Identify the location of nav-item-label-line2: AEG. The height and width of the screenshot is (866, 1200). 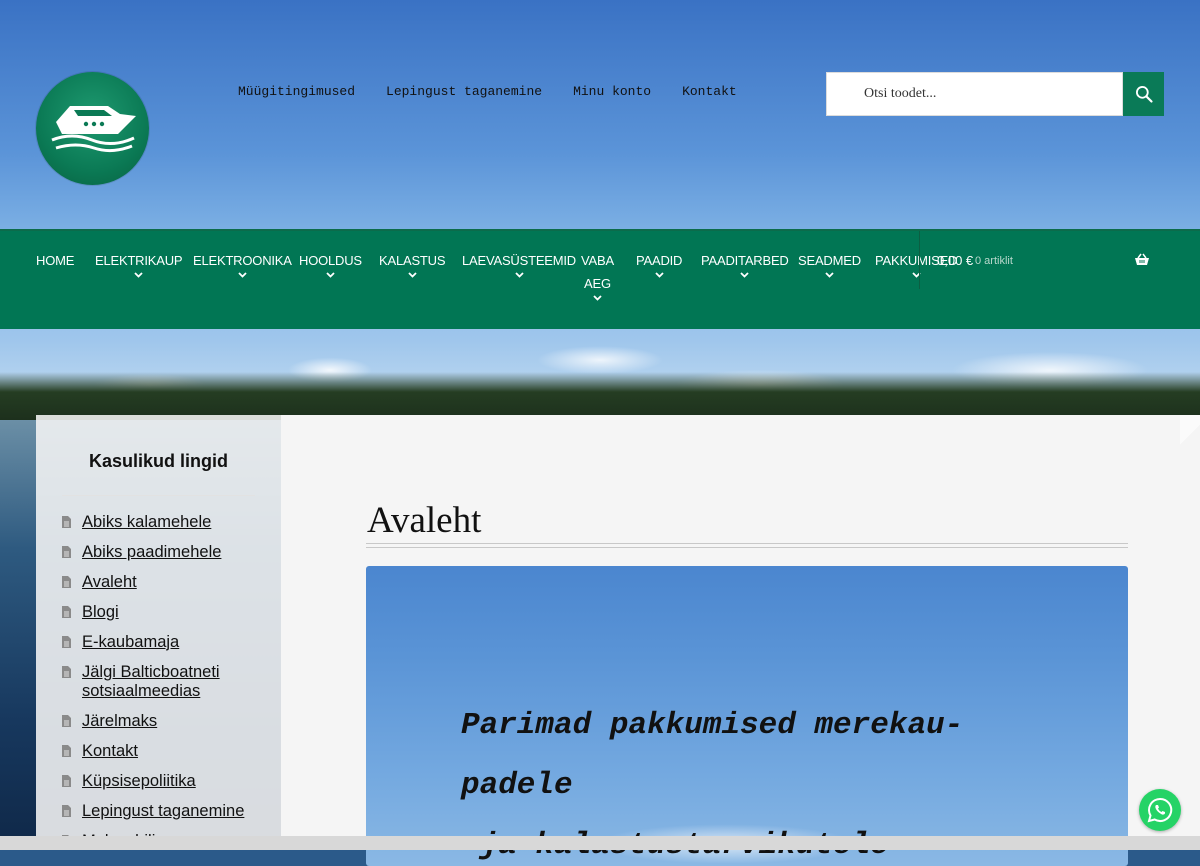
(597, 283).